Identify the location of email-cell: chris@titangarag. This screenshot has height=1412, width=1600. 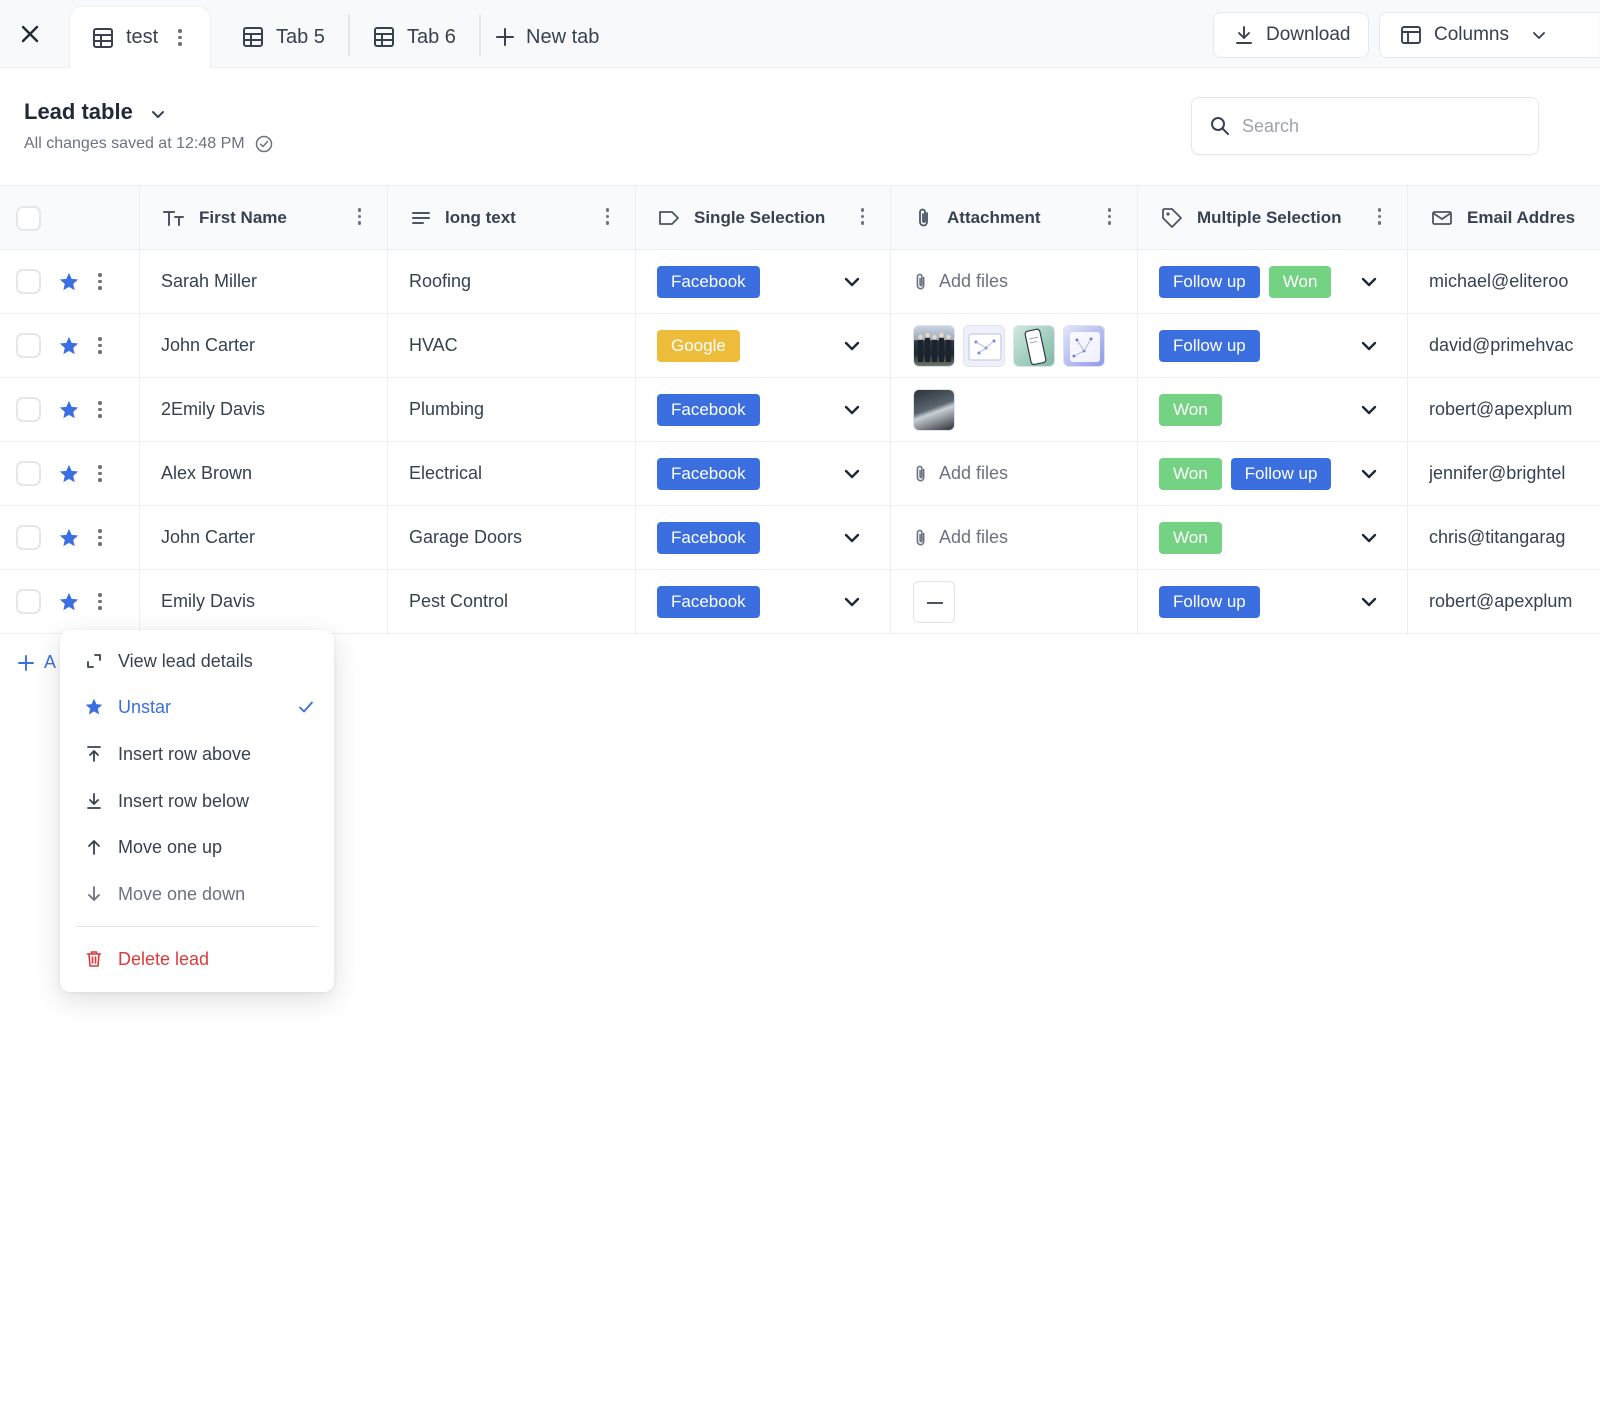
(1514, 537).